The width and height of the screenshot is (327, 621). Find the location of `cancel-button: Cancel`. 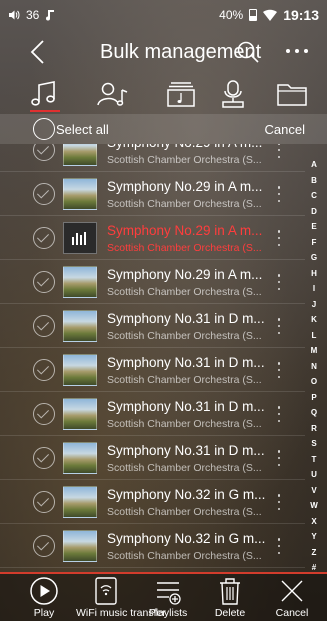

cancel-button: Cancel is located at coordinates (292, 598).